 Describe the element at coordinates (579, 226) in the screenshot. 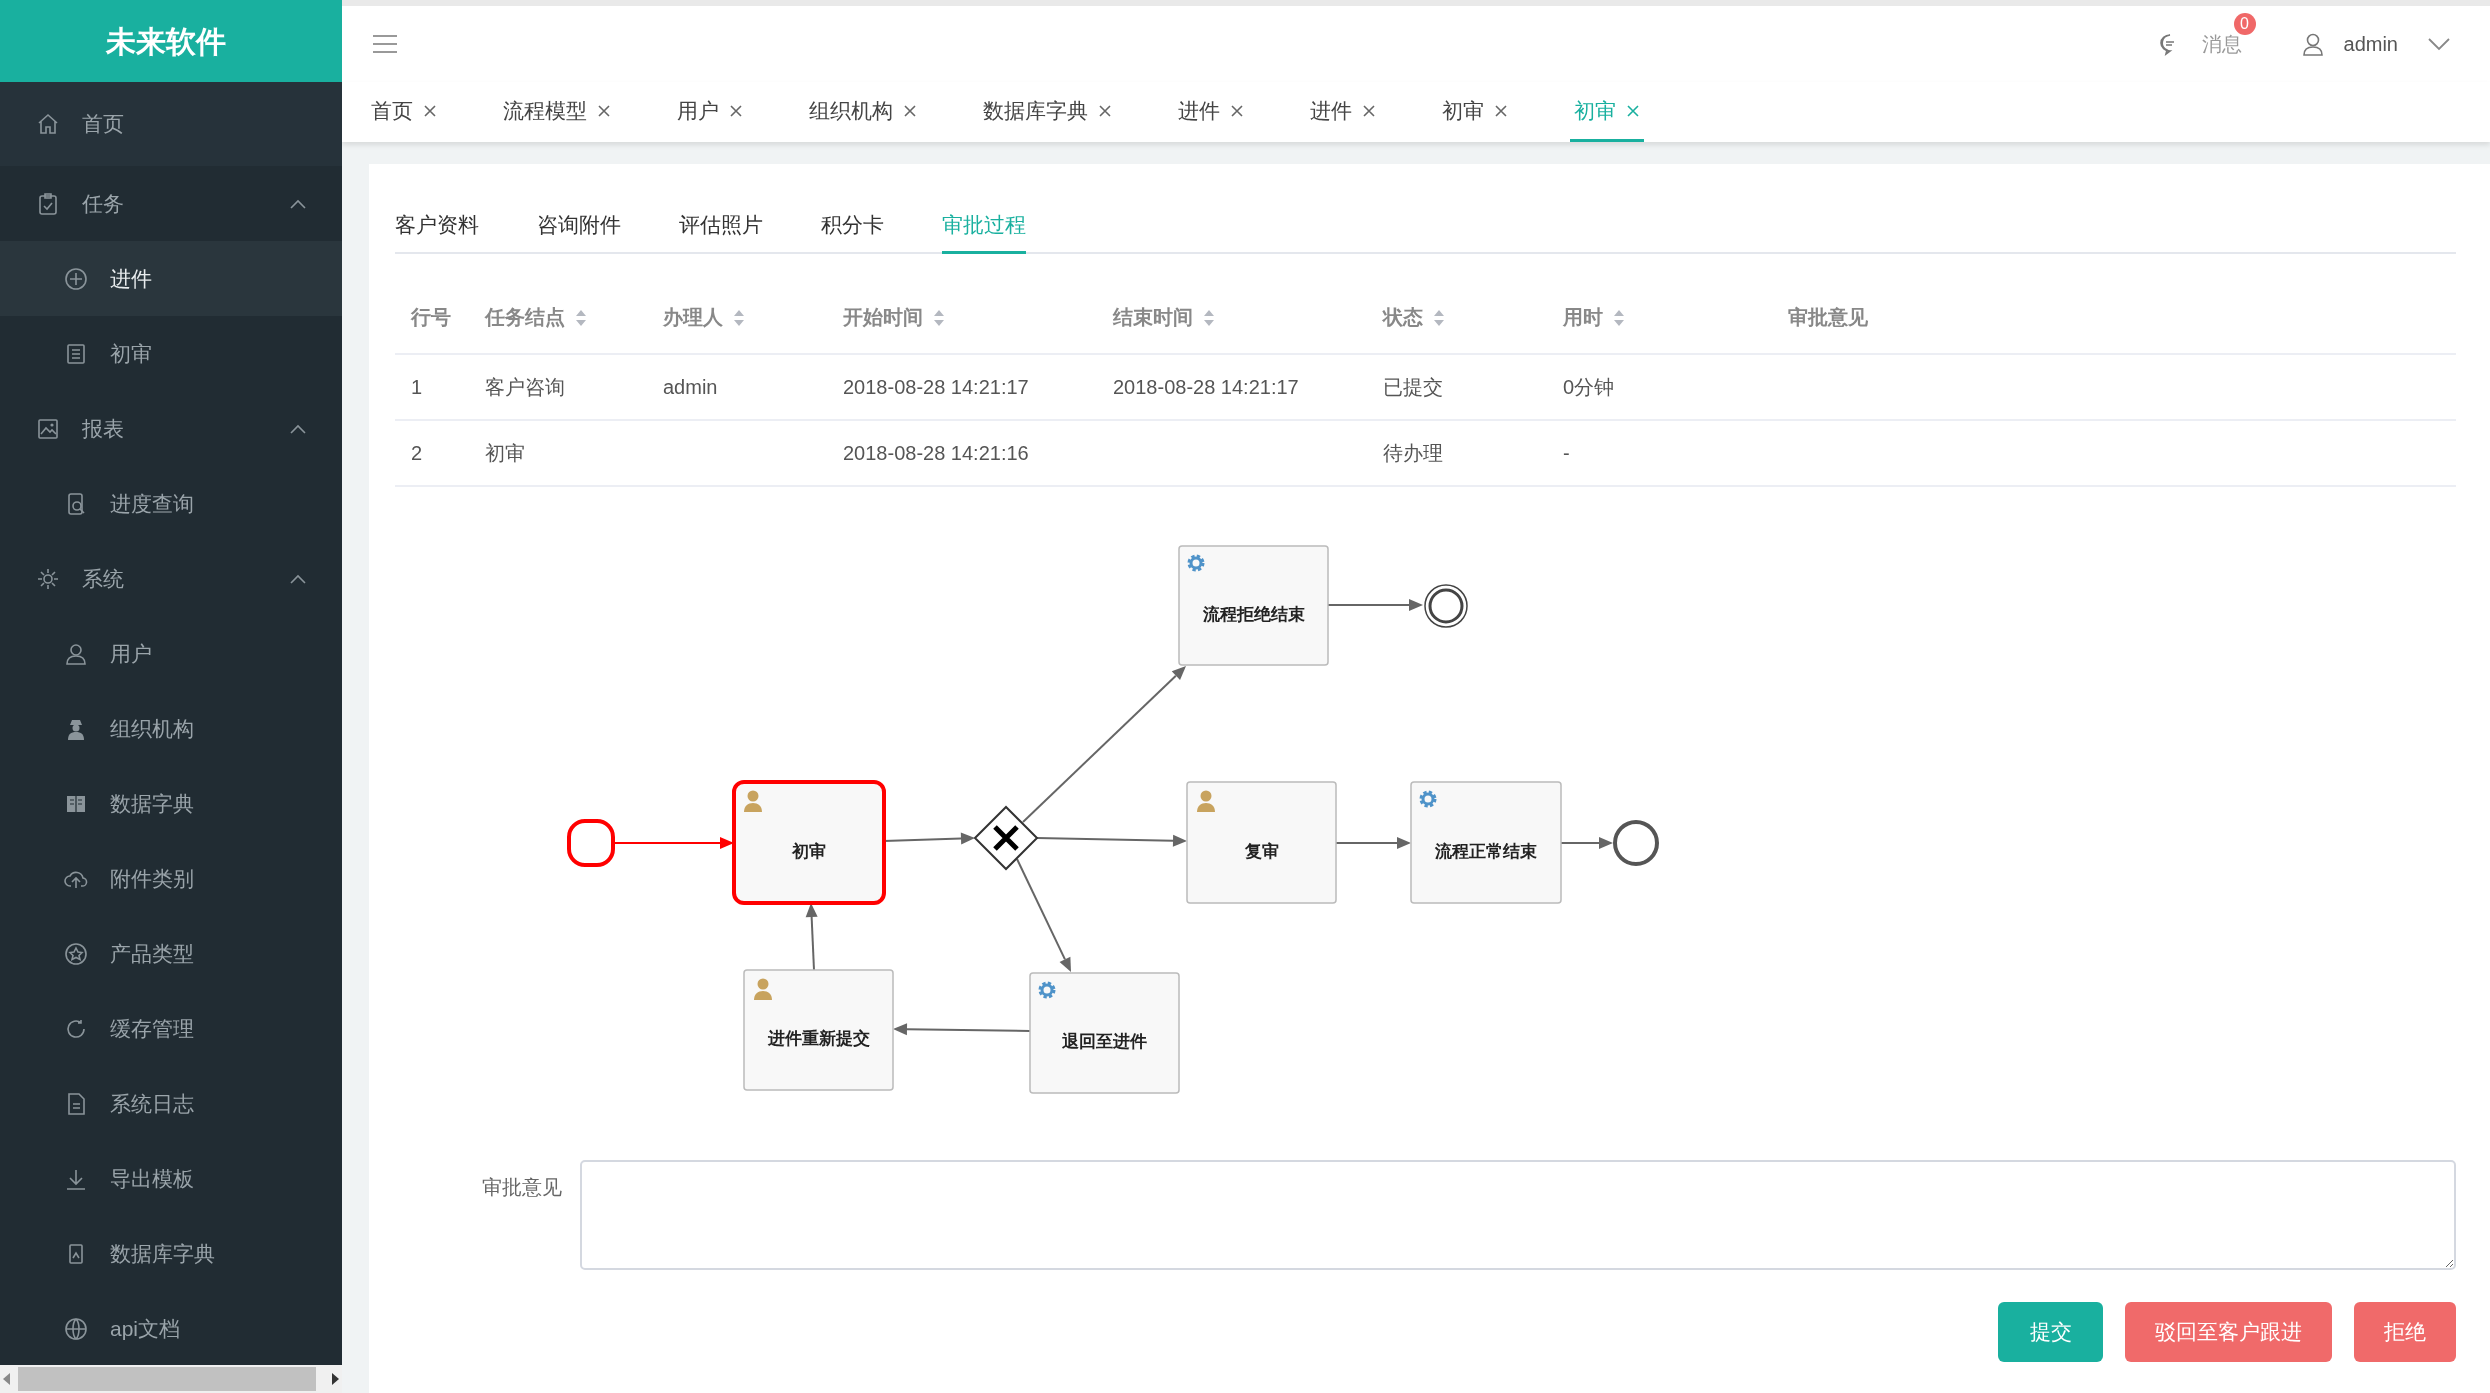

I see `section-tab: 咨询附件` at that location.